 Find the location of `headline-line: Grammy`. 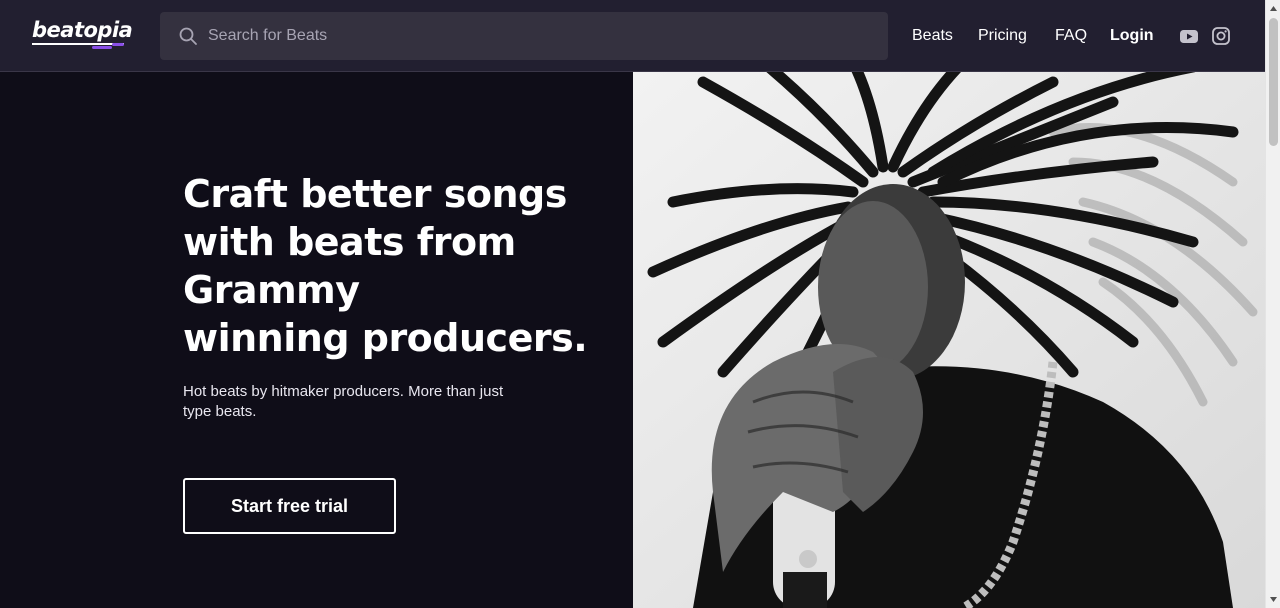

headline-line: Grammy is located at coordinates (271, 290).